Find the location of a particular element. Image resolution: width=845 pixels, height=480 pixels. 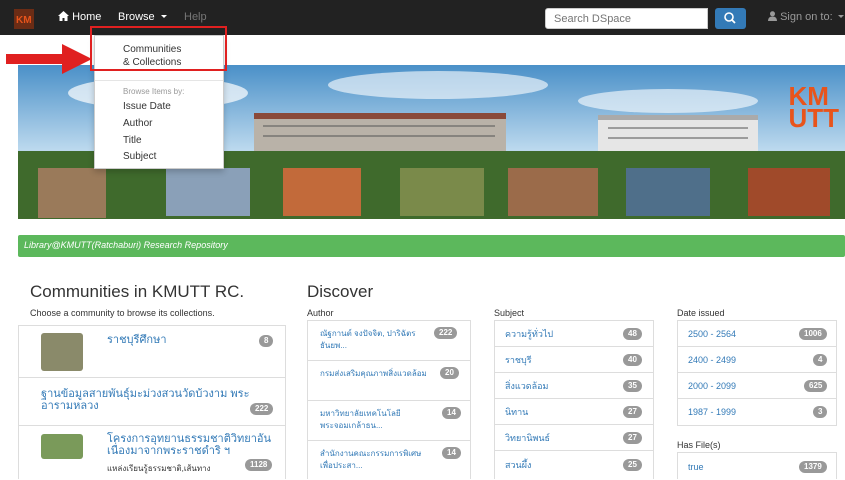

community-count-badge: 1128 is located at coordinates (259, 465).